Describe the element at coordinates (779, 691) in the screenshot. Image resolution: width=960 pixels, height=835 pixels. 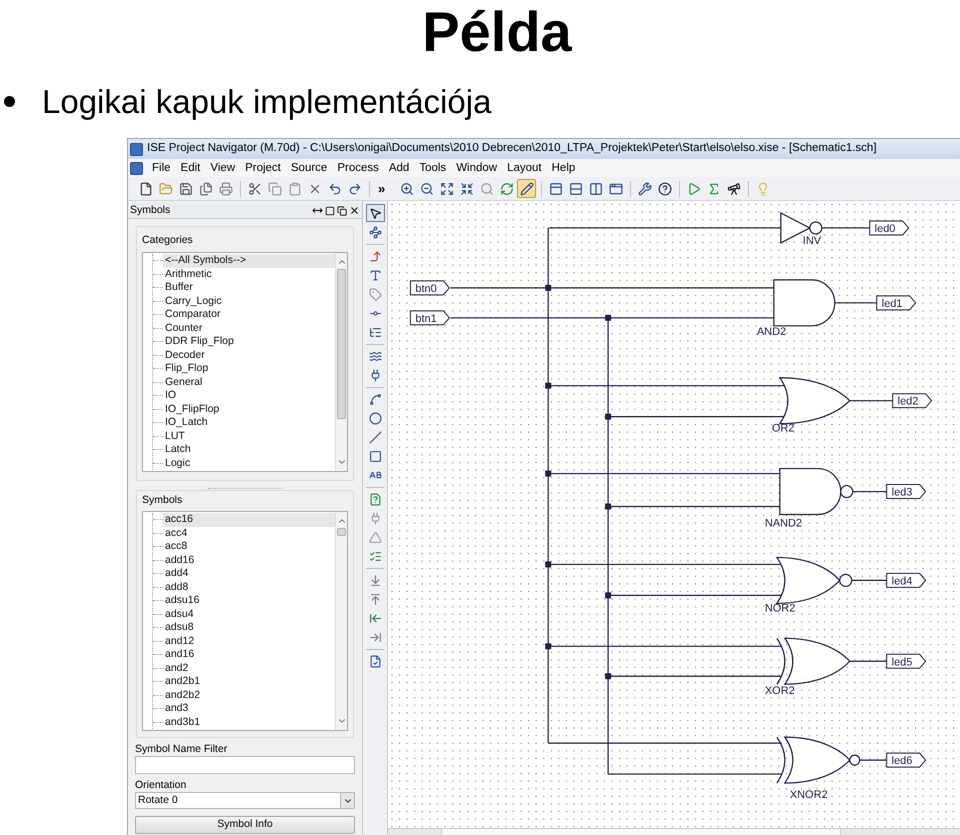
I see `gate-label: XOR2` at that location.